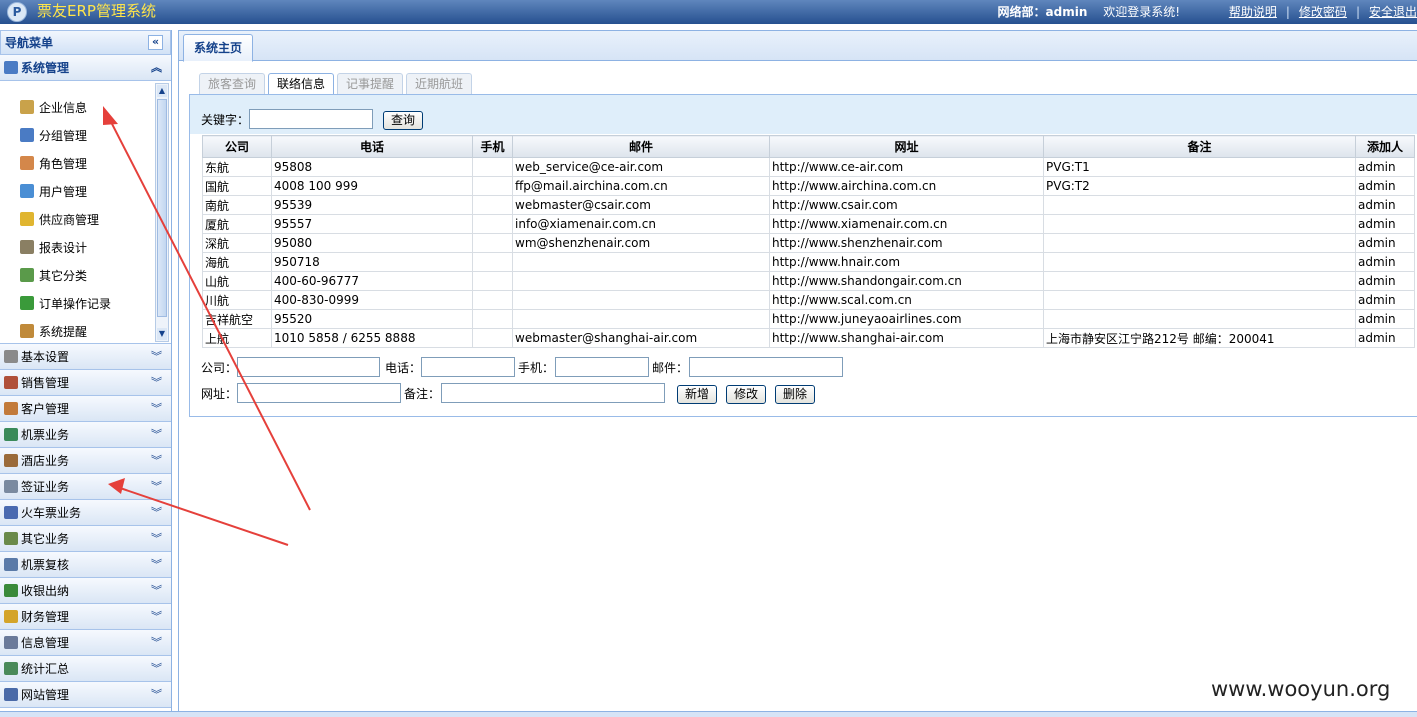 This screenshot has width=1417, height=717. Describe the element at coordinates (372, 262) in the screenshot. I see `table-cell: 950718` at that location.